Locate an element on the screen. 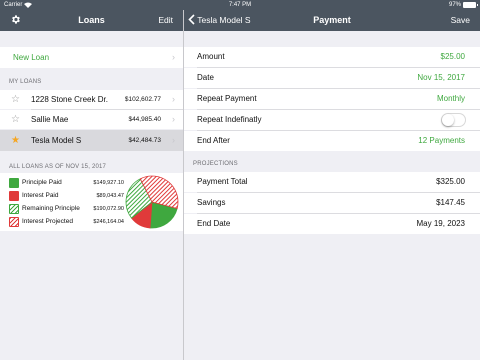  end-date-value: May 19, 2023 is located at coordinates (440, 223).